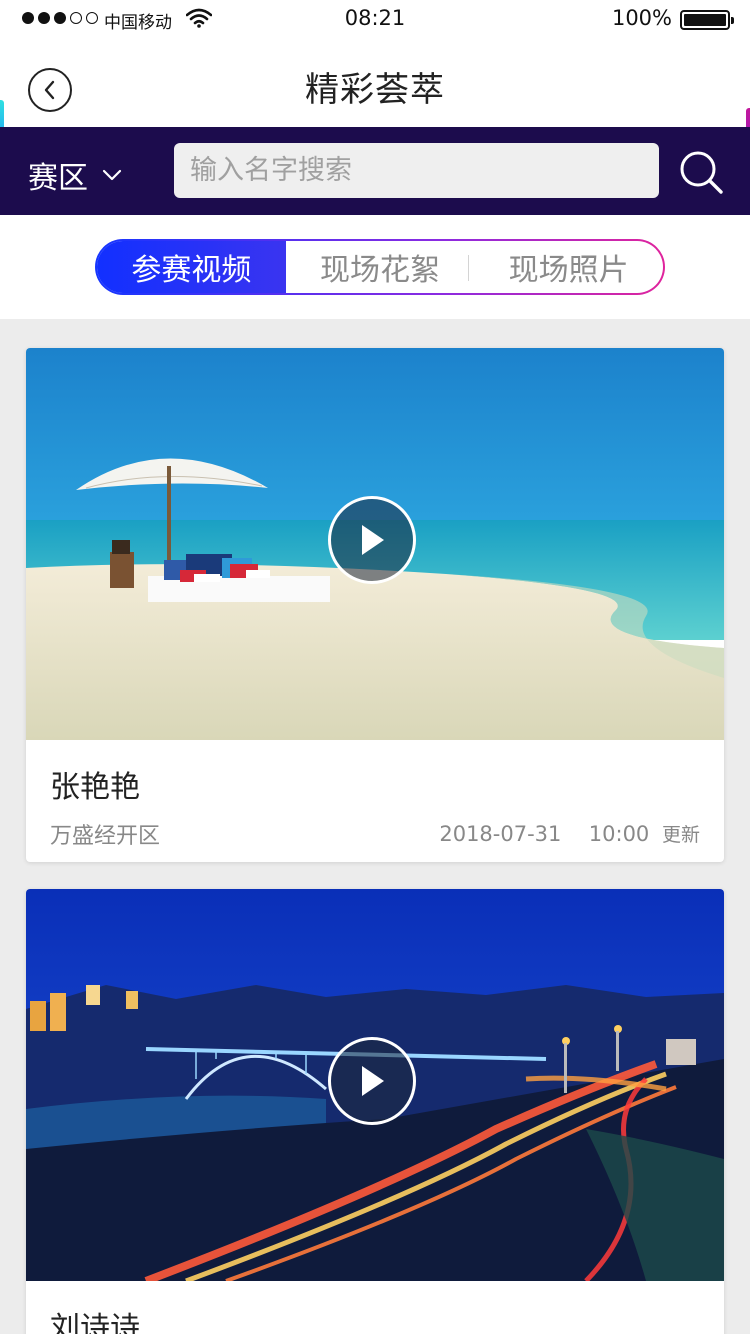 The height and width of the screenshot is (1334, 750). I want to click on nav-bar: 精彩荟萃, so click(375, 102).